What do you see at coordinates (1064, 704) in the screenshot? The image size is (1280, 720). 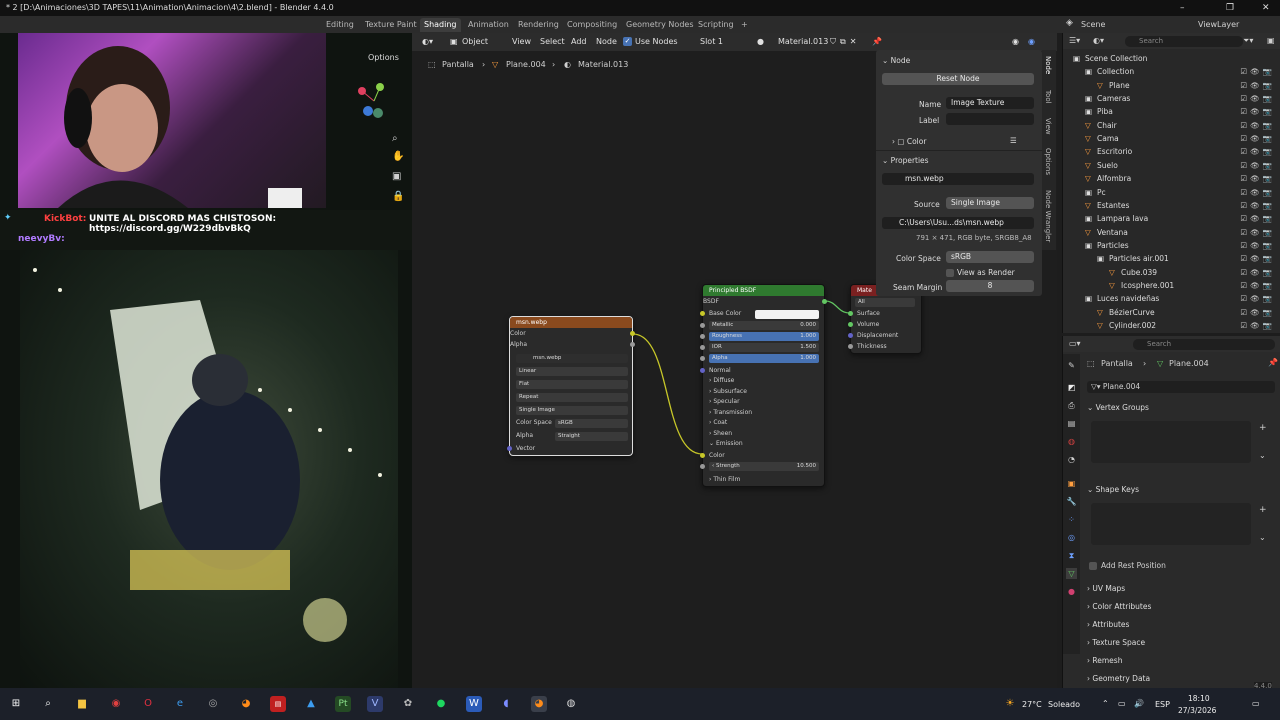 I see `weather-text: Soleado` at bounding box center [1064, 704].